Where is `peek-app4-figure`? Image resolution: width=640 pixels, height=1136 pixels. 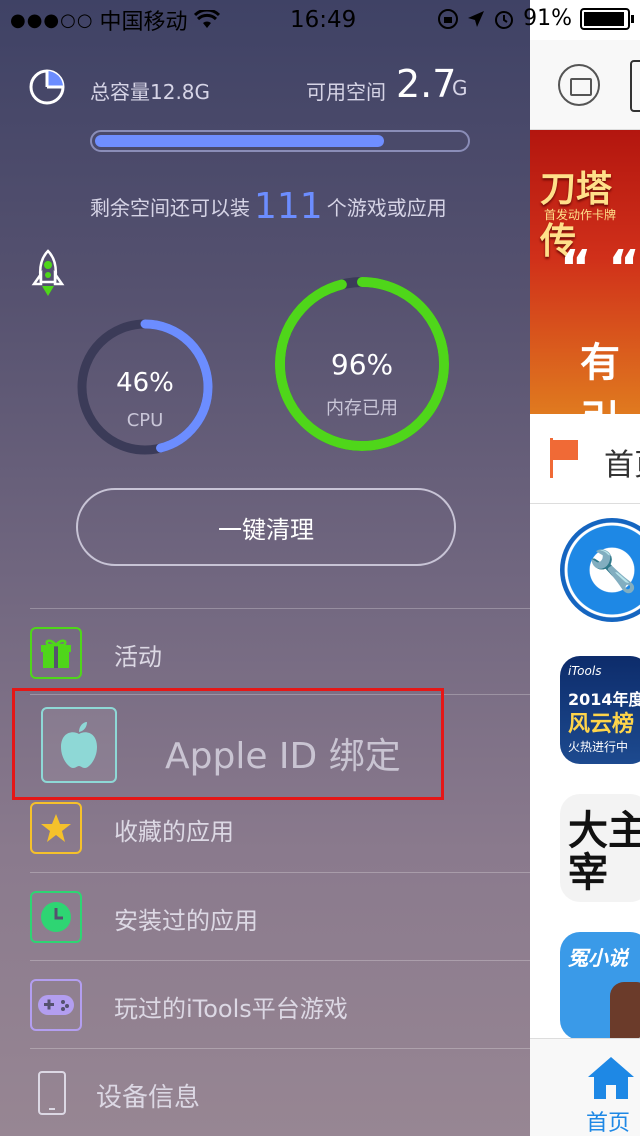
peek-app4-figure is located at coordinates (625, 1011).